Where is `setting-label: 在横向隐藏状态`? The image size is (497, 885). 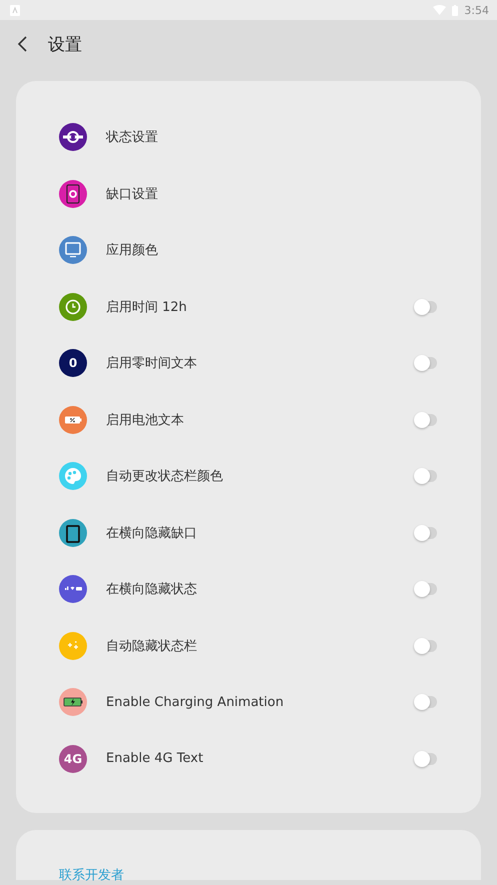
setting-label: 在横向隐藏状态 is located at coordinates (152, 589).